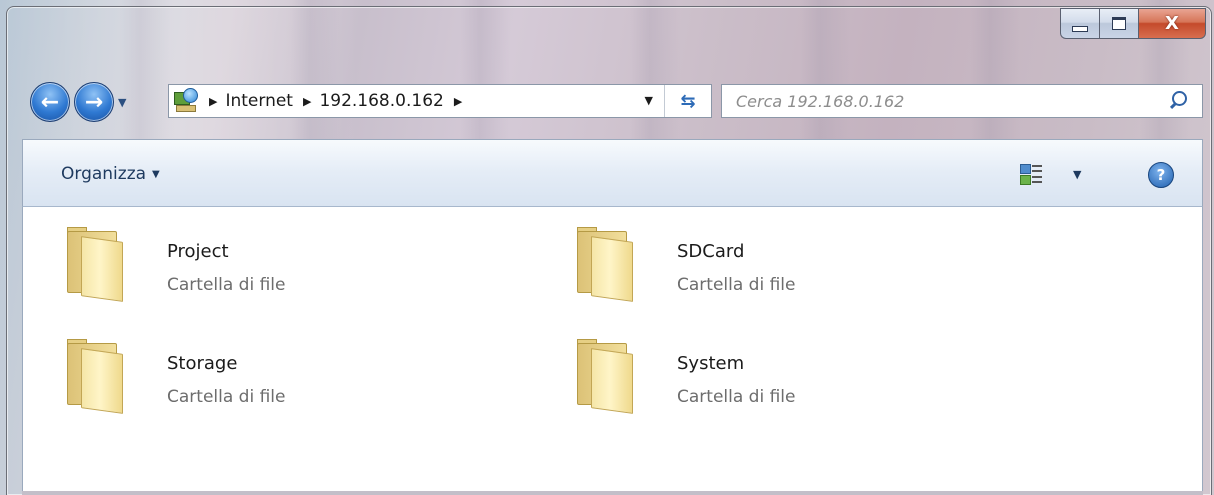  I want to click on address-bar: ▶ Internet ▶ 192.168.0.162 ▶ ▼ ⇆, so click(440, 101).